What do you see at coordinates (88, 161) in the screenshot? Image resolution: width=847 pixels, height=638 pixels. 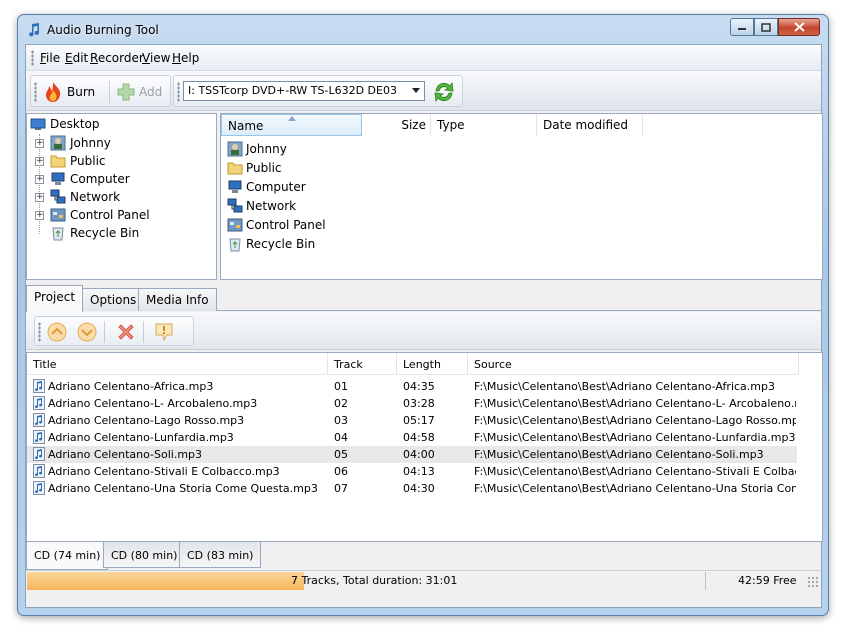 I see `tree-label: Public` at bounding box center [88, 161].